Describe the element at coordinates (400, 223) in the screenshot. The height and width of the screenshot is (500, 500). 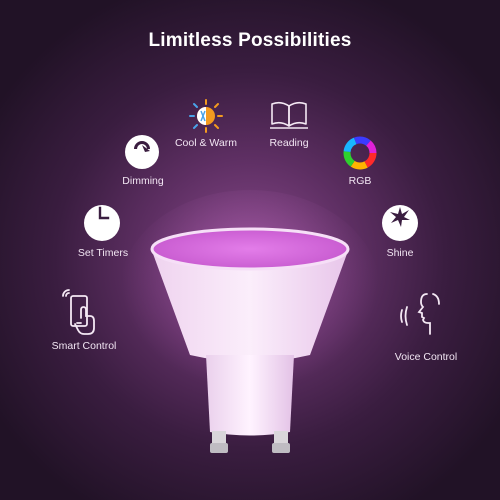
I see `star-burst-icon` at that location.